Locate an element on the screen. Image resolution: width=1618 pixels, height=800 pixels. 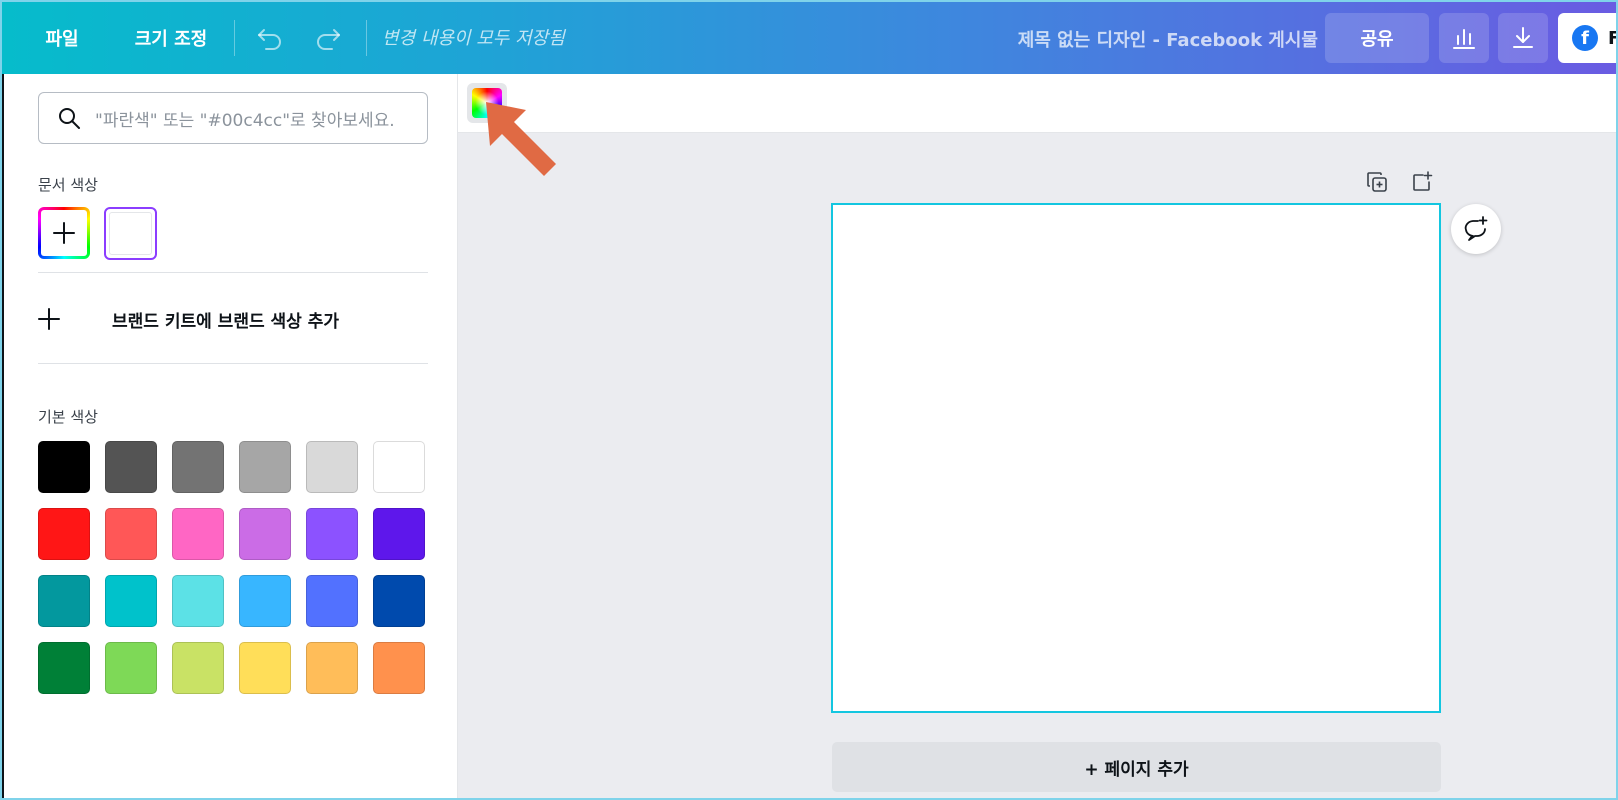
doc-colors-label: 문서 색상 is located at coordinates (68, 185).